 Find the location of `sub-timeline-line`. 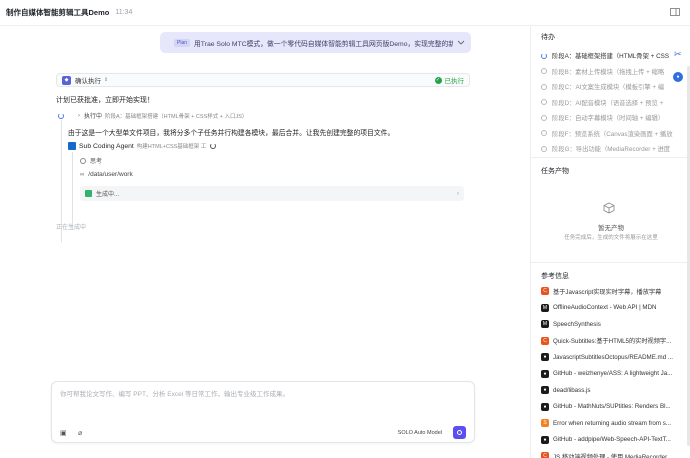

sub-timeline-line is located at coordinates (72, 191).